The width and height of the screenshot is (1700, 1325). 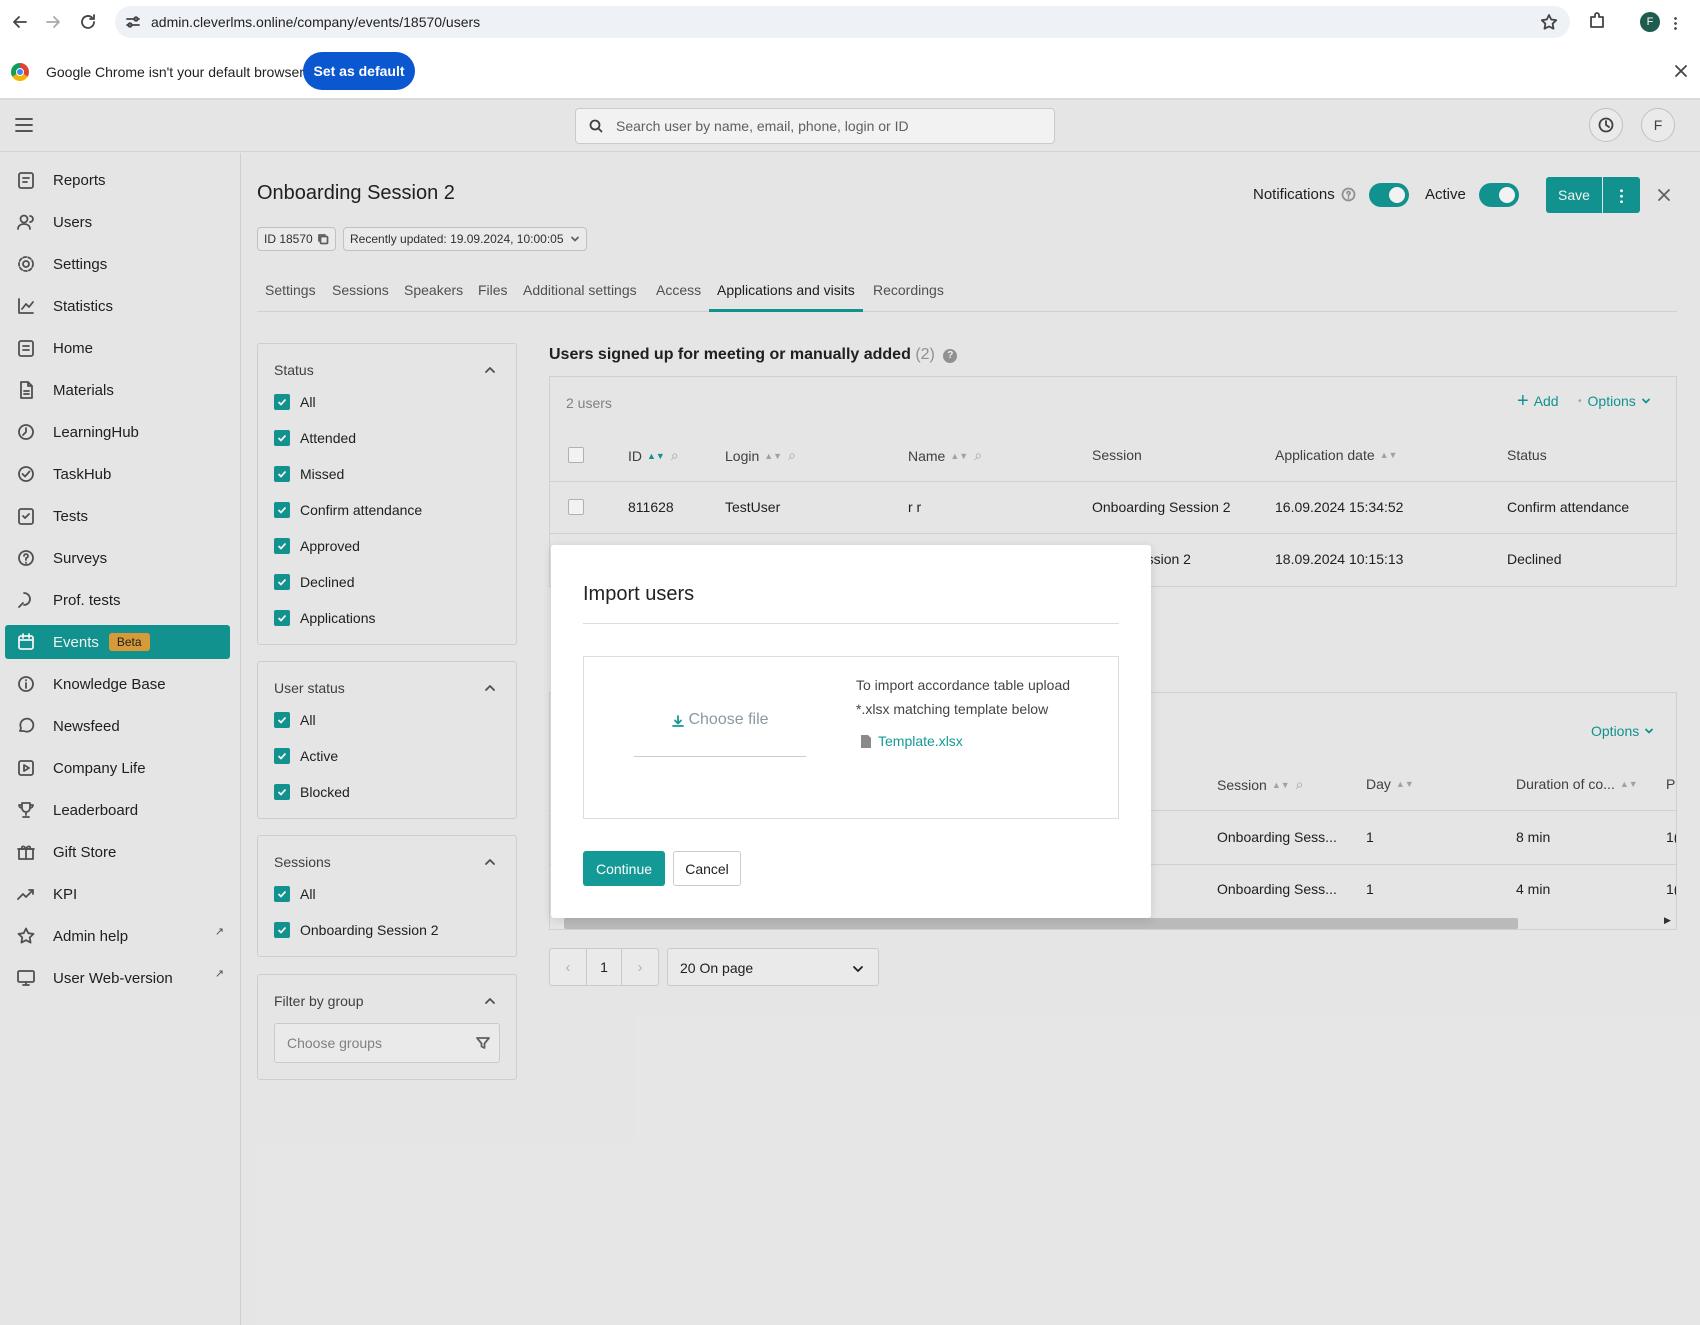 I want to click on hint-line-1: To import accordance table upload, so click(x=963, y=685).